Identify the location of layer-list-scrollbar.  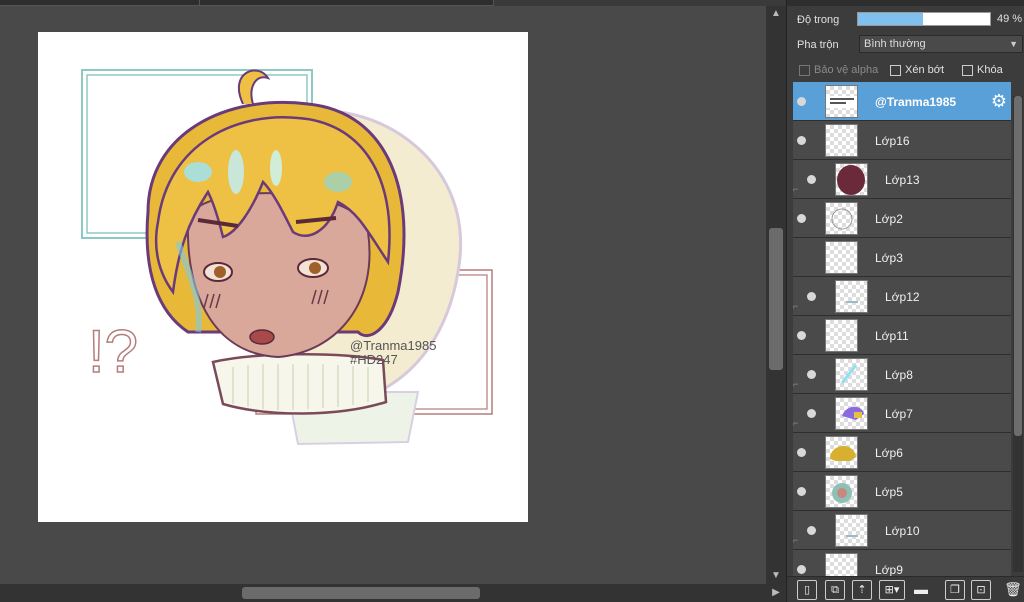
(1018, 334).